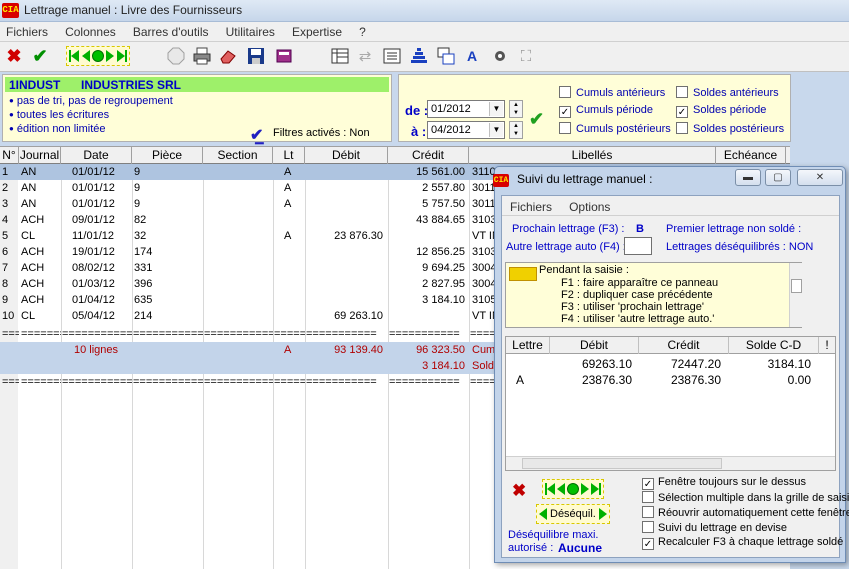 Image resolution: width=849 pixels, height=569 pixels. Describe the element at coordinates (724, 483) in the screenshot. I see `option-on-top-checkbox: ✓ Fenêtre toujours sur le dessus` at that location.